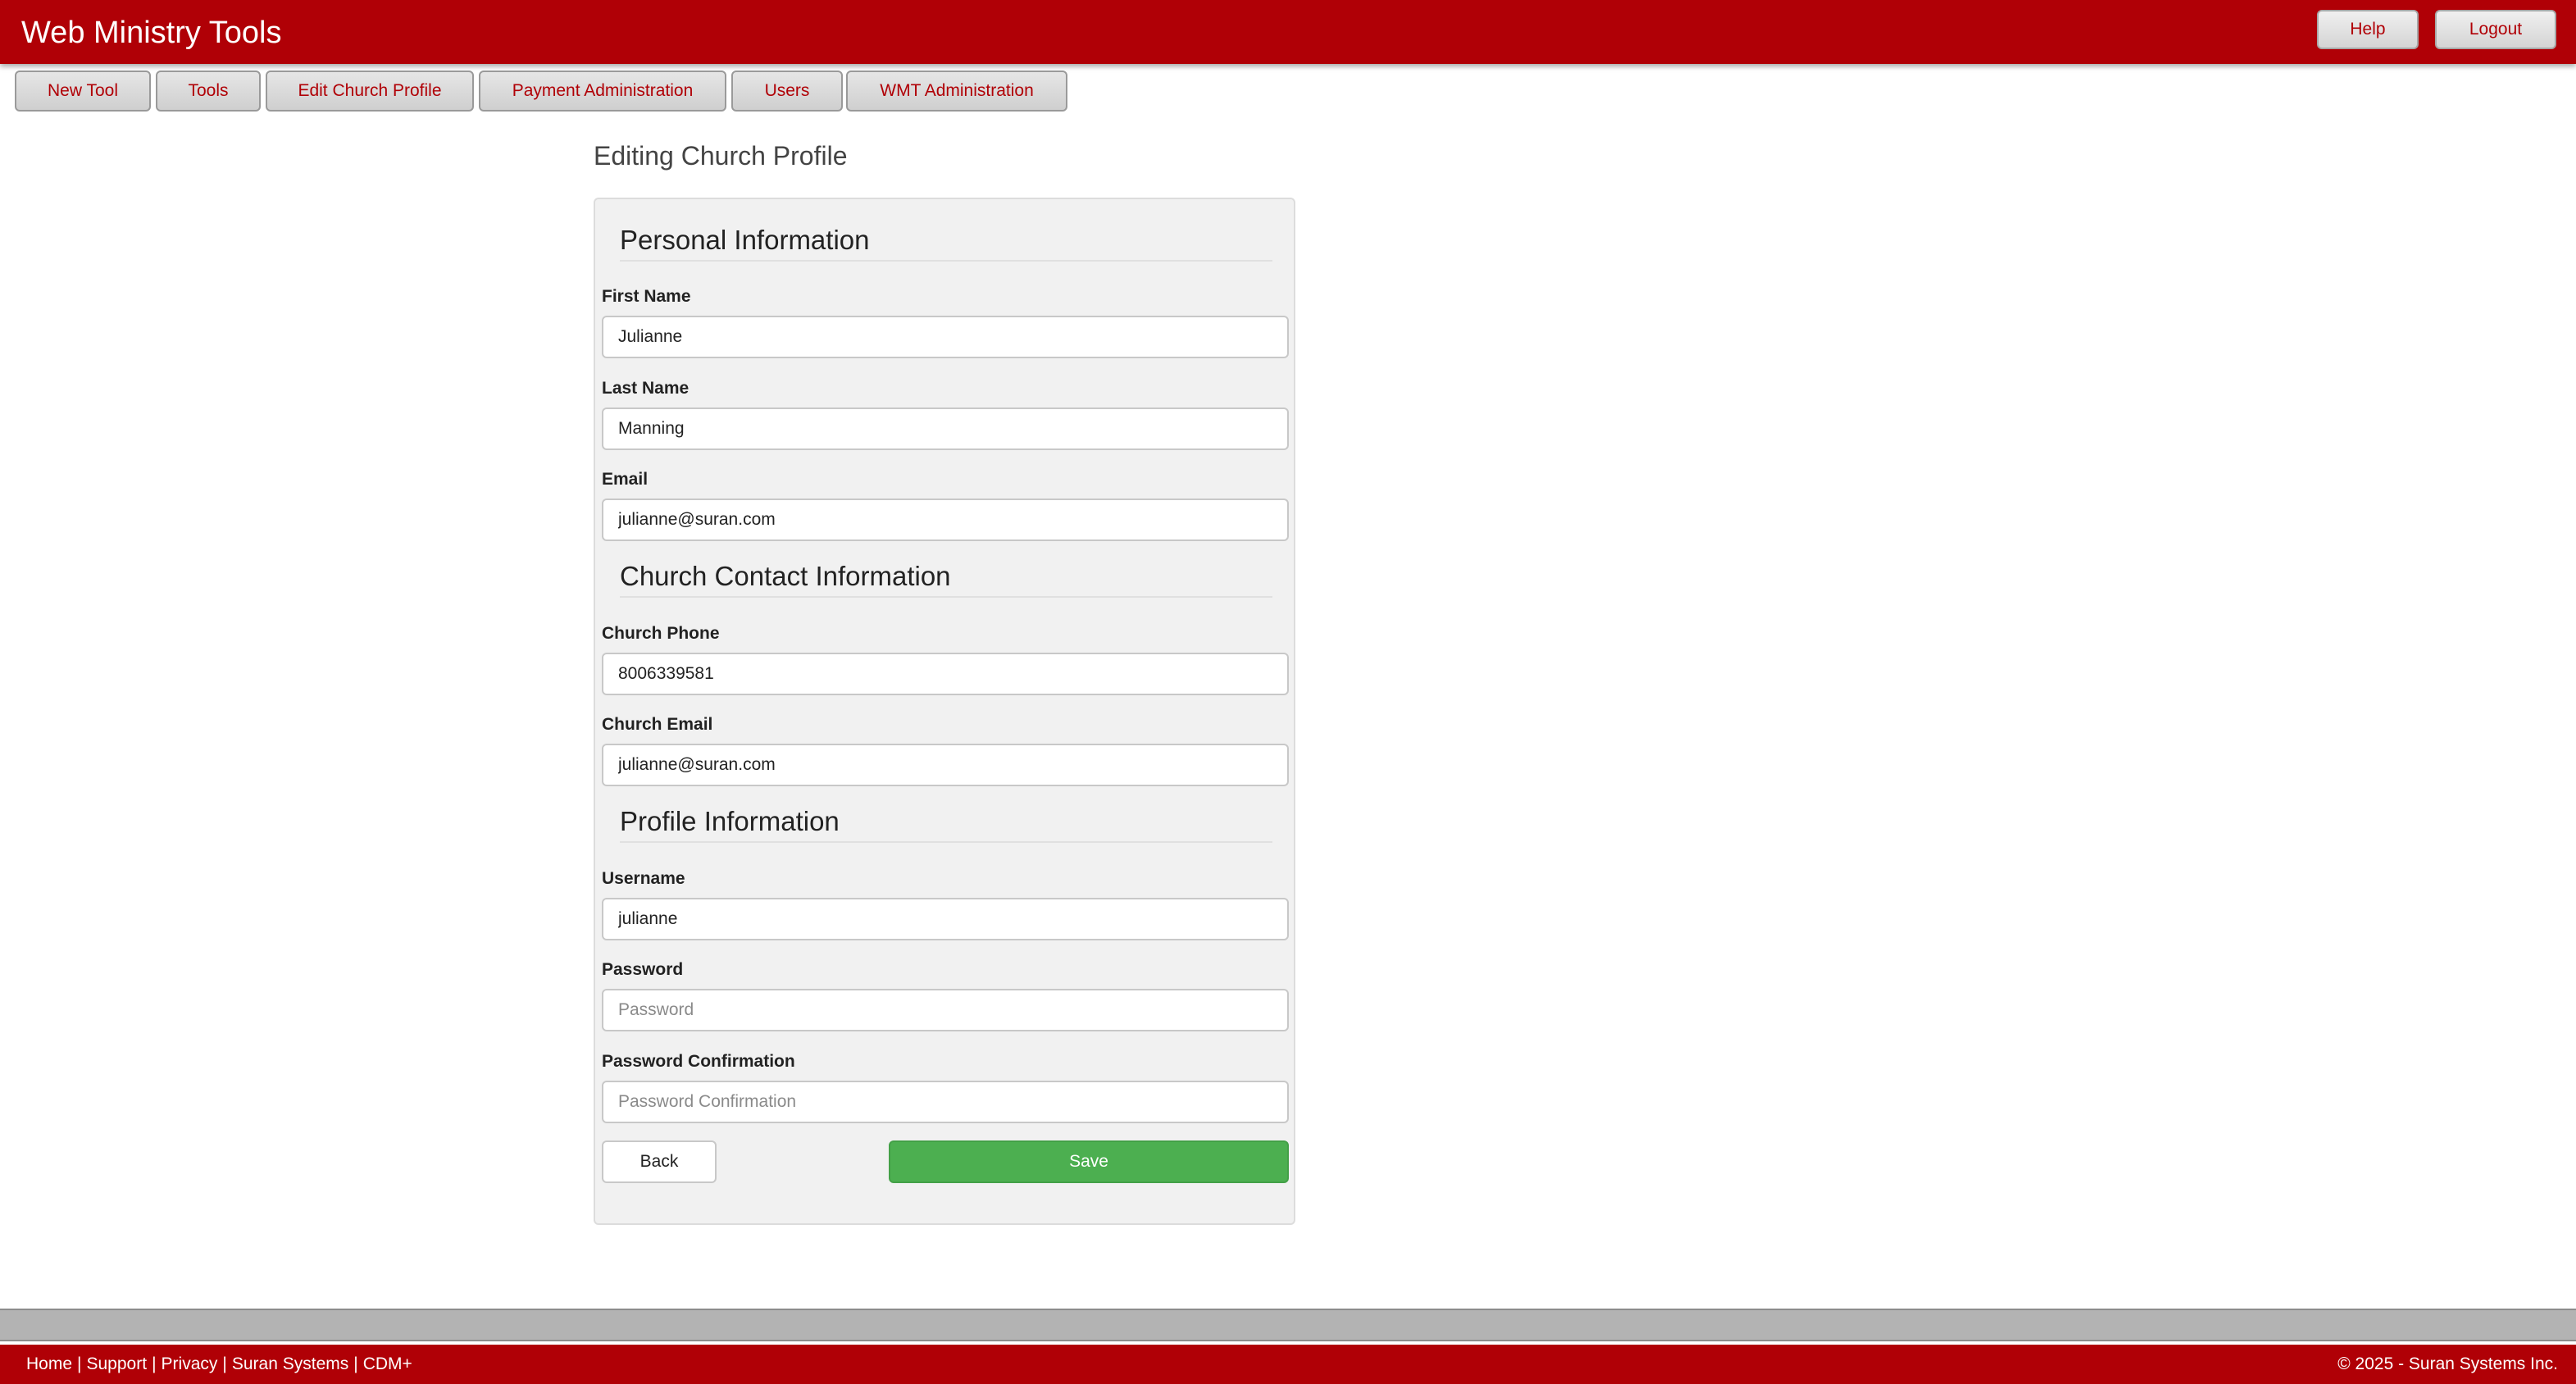 This screenshot has width=2576, height=1384. What do you see at coordinates (190, 1363) in the screenshot?
I see `footer-link-privacy: Privacy` at bounding box center [190, 1363].